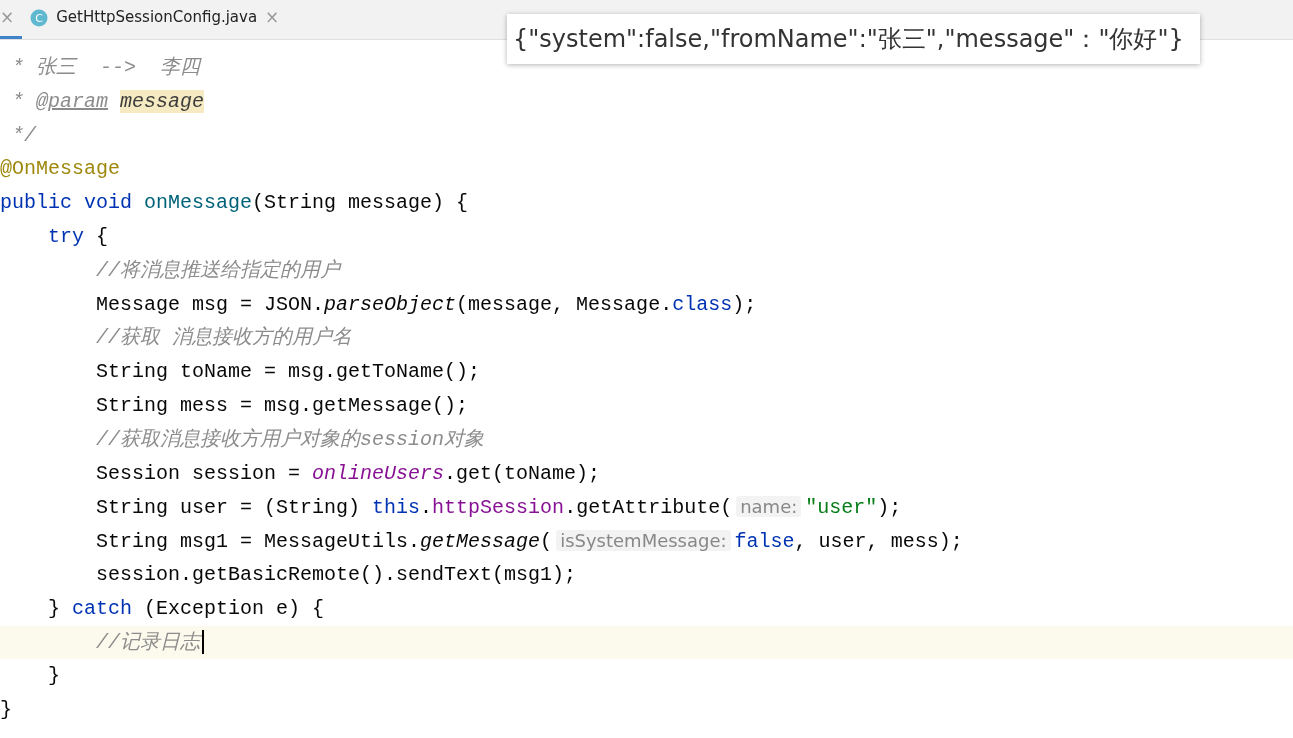  Describe the element at coordinates (336, 574) in the screenshot. I see `code-line: session.getBasicRemote().sendText(msg1);` at that location.